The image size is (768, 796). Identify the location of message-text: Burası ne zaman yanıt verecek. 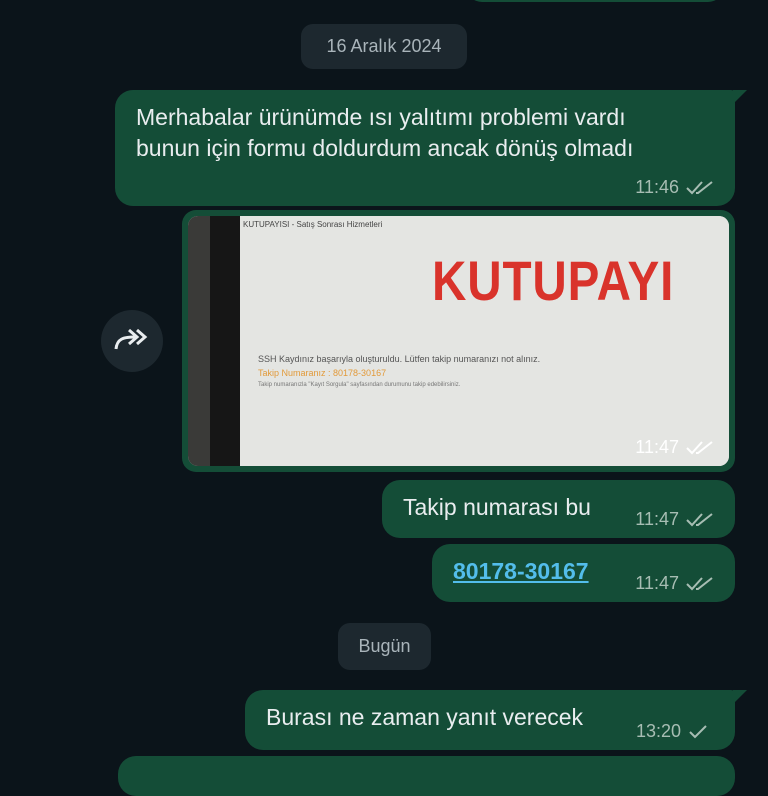
(425, 717).